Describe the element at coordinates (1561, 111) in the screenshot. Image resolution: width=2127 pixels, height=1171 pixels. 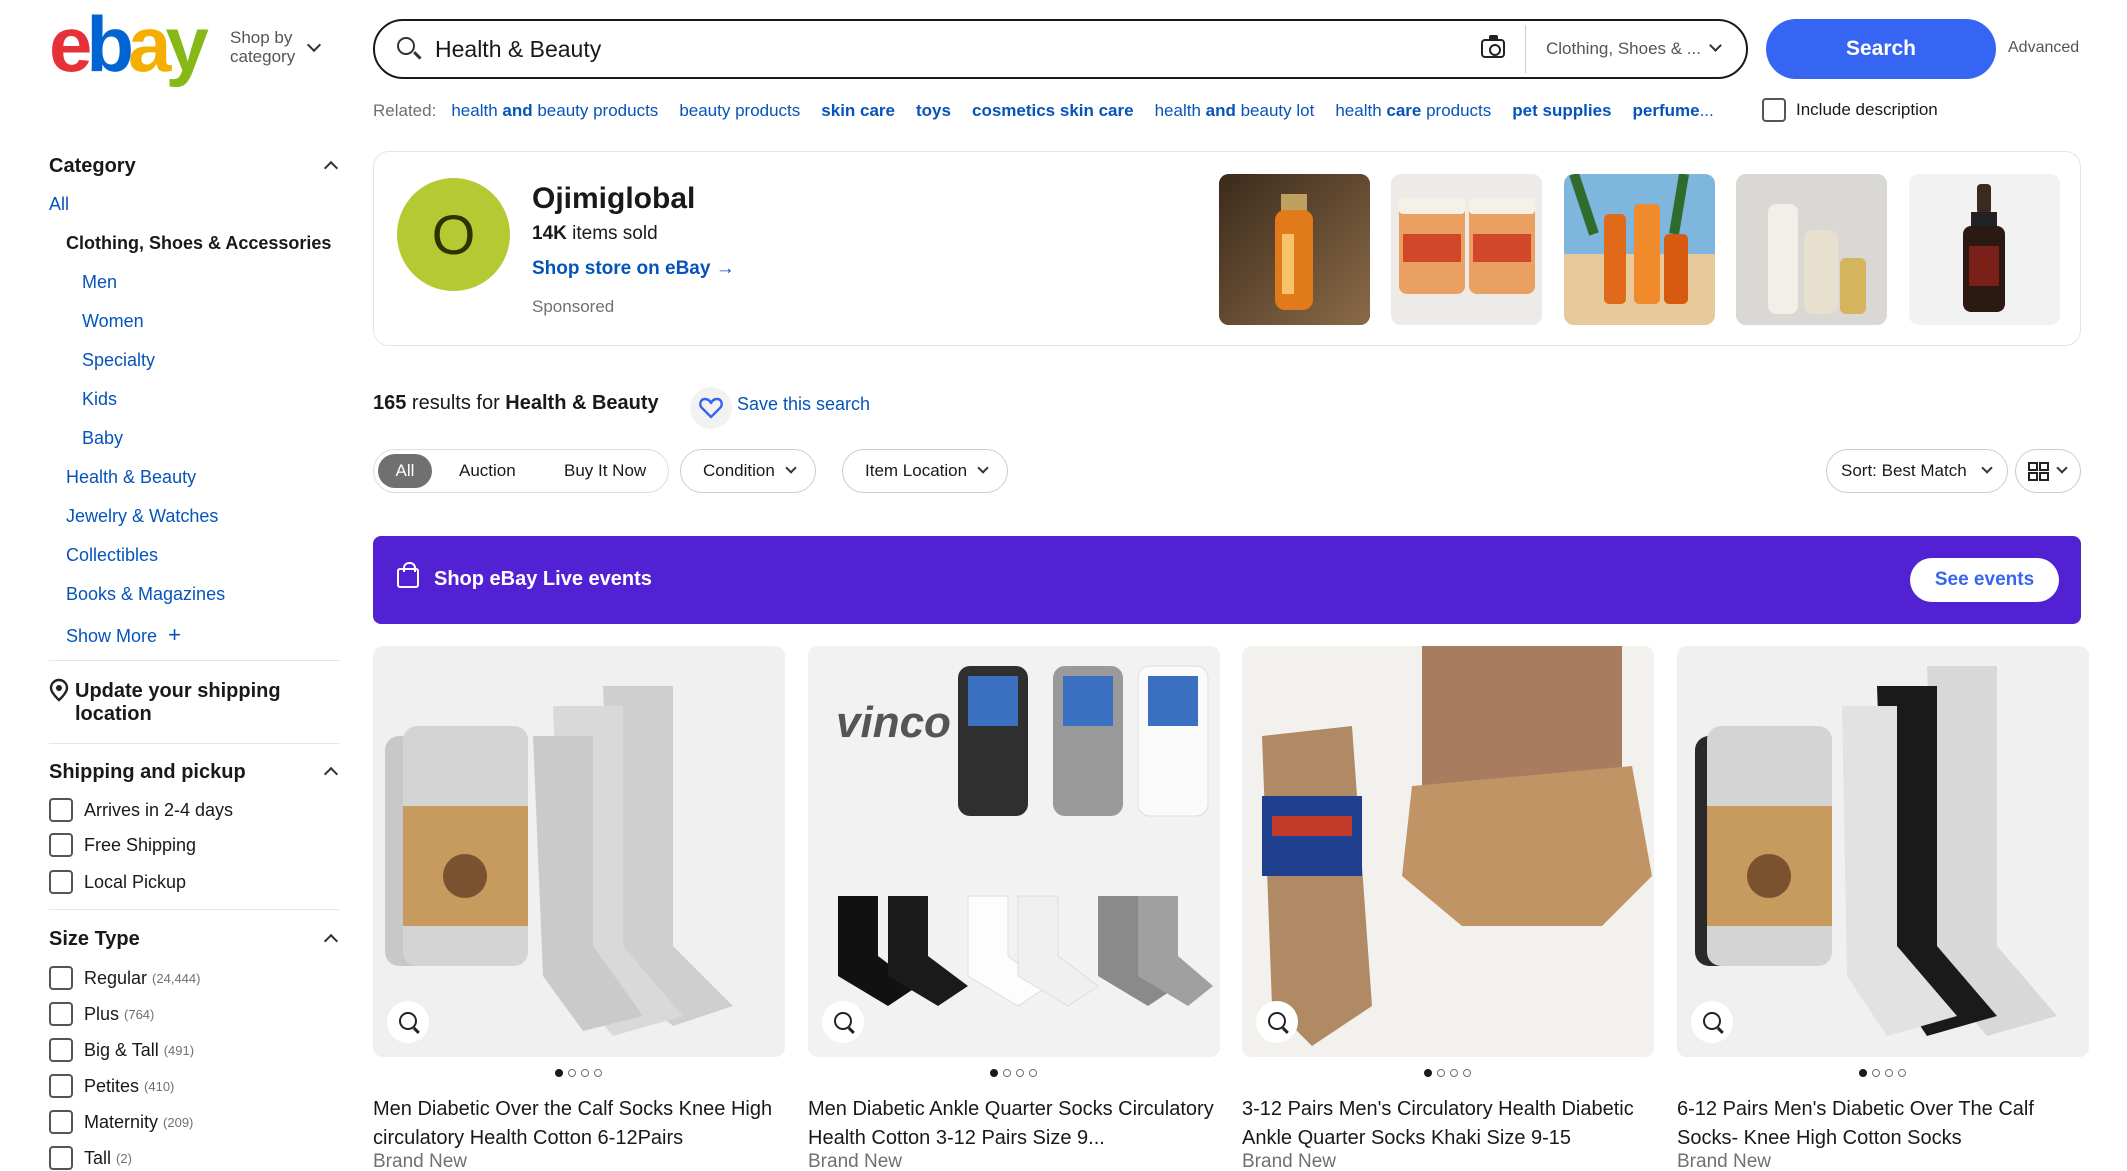
I see `related-link: pet supplies` at that location.